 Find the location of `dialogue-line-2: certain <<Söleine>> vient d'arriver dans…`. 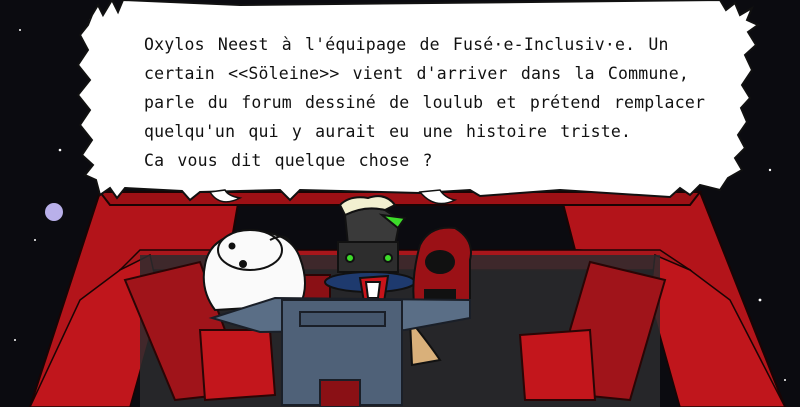

dialogue-line-2: certain <<Söleine>> vient d'arriver dans… is located at coordinates (416, 73).